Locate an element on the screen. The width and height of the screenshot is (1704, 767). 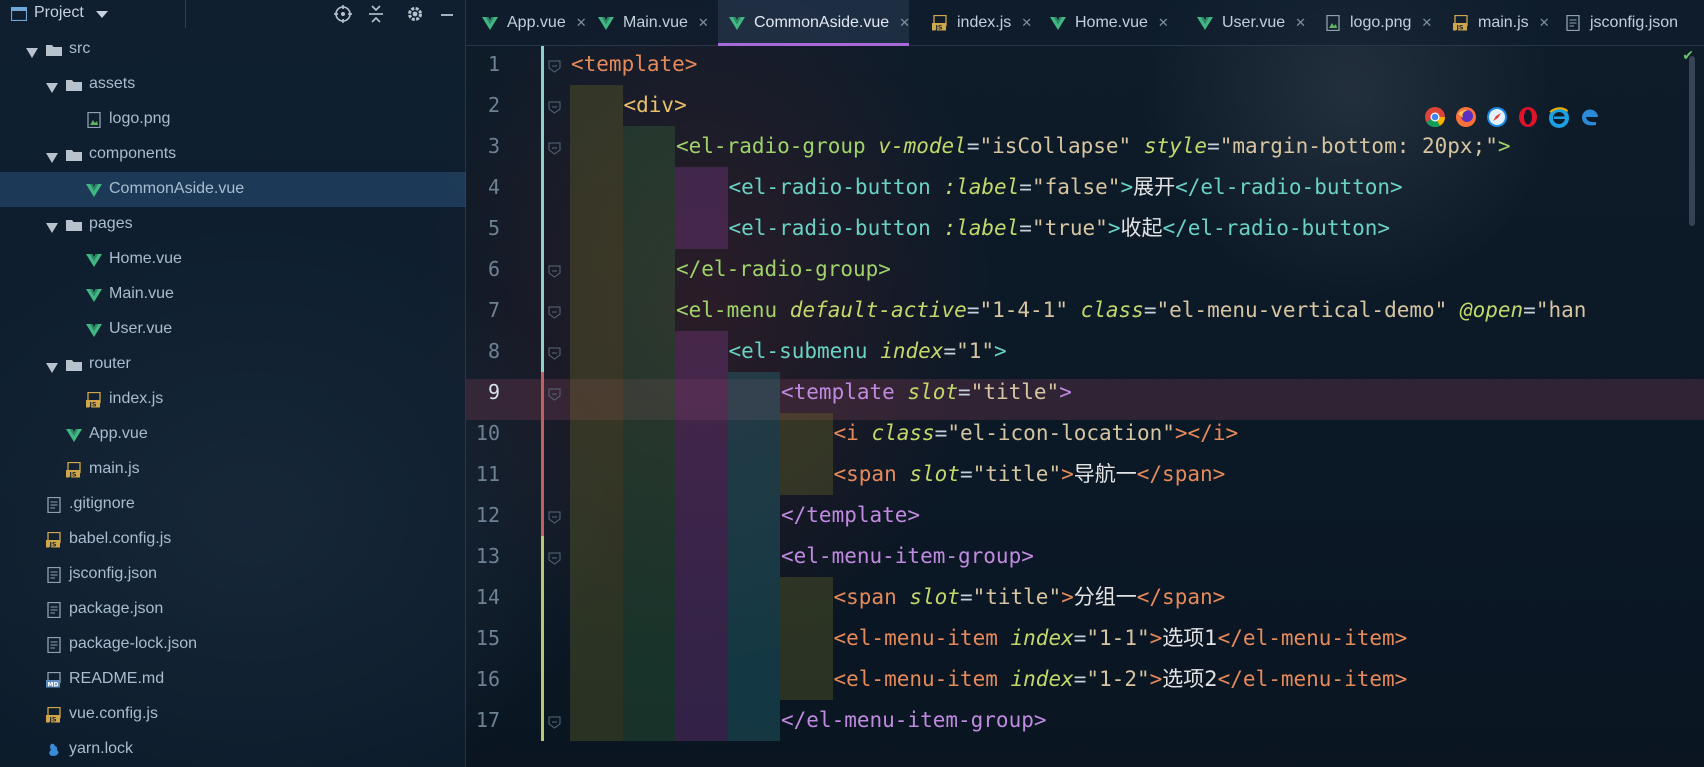
tree-item-babel-config-js: JS babel.config.js is located at coordinates (233, 539).